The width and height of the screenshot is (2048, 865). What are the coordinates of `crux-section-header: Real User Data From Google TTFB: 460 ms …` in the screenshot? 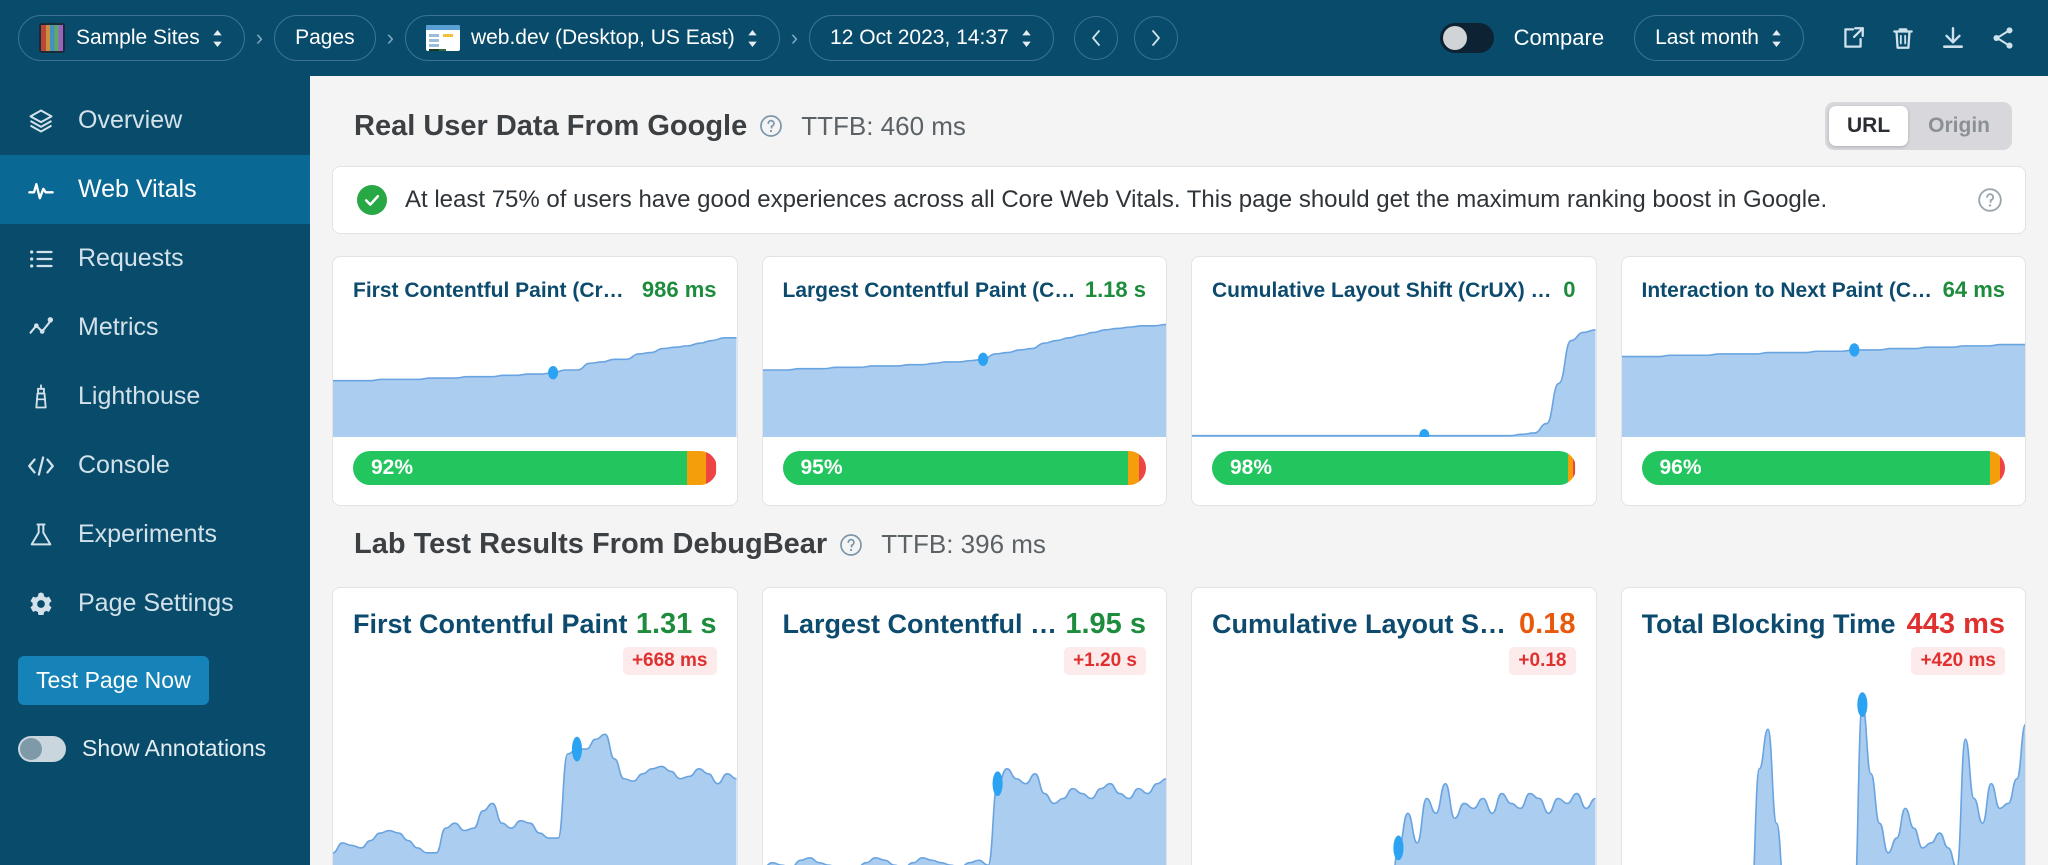 It's located at (1179, 121).